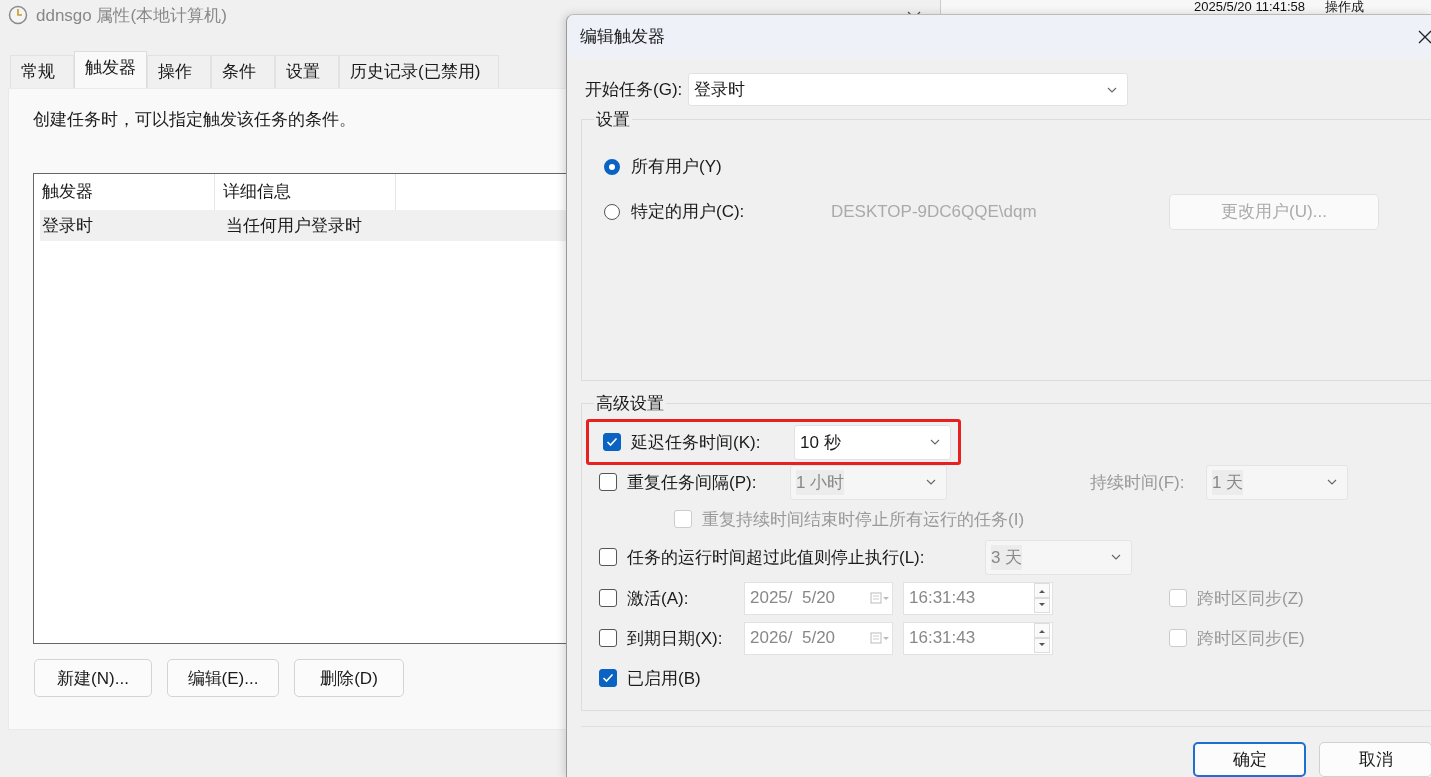 This screenshot has width=1431, height=777. I want to click on button: 取消, so click(1375, 759).